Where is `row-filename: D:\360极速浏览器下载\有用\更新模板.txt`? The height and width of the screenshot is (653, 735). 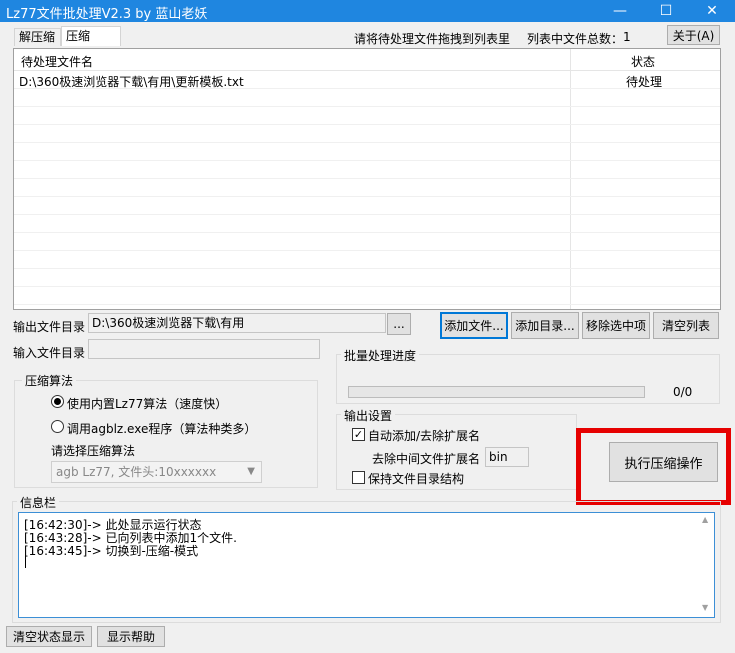 row-filename: D:\360极速浏览器下载\有用\更新模板.txt is located at coordinates (131, 82).